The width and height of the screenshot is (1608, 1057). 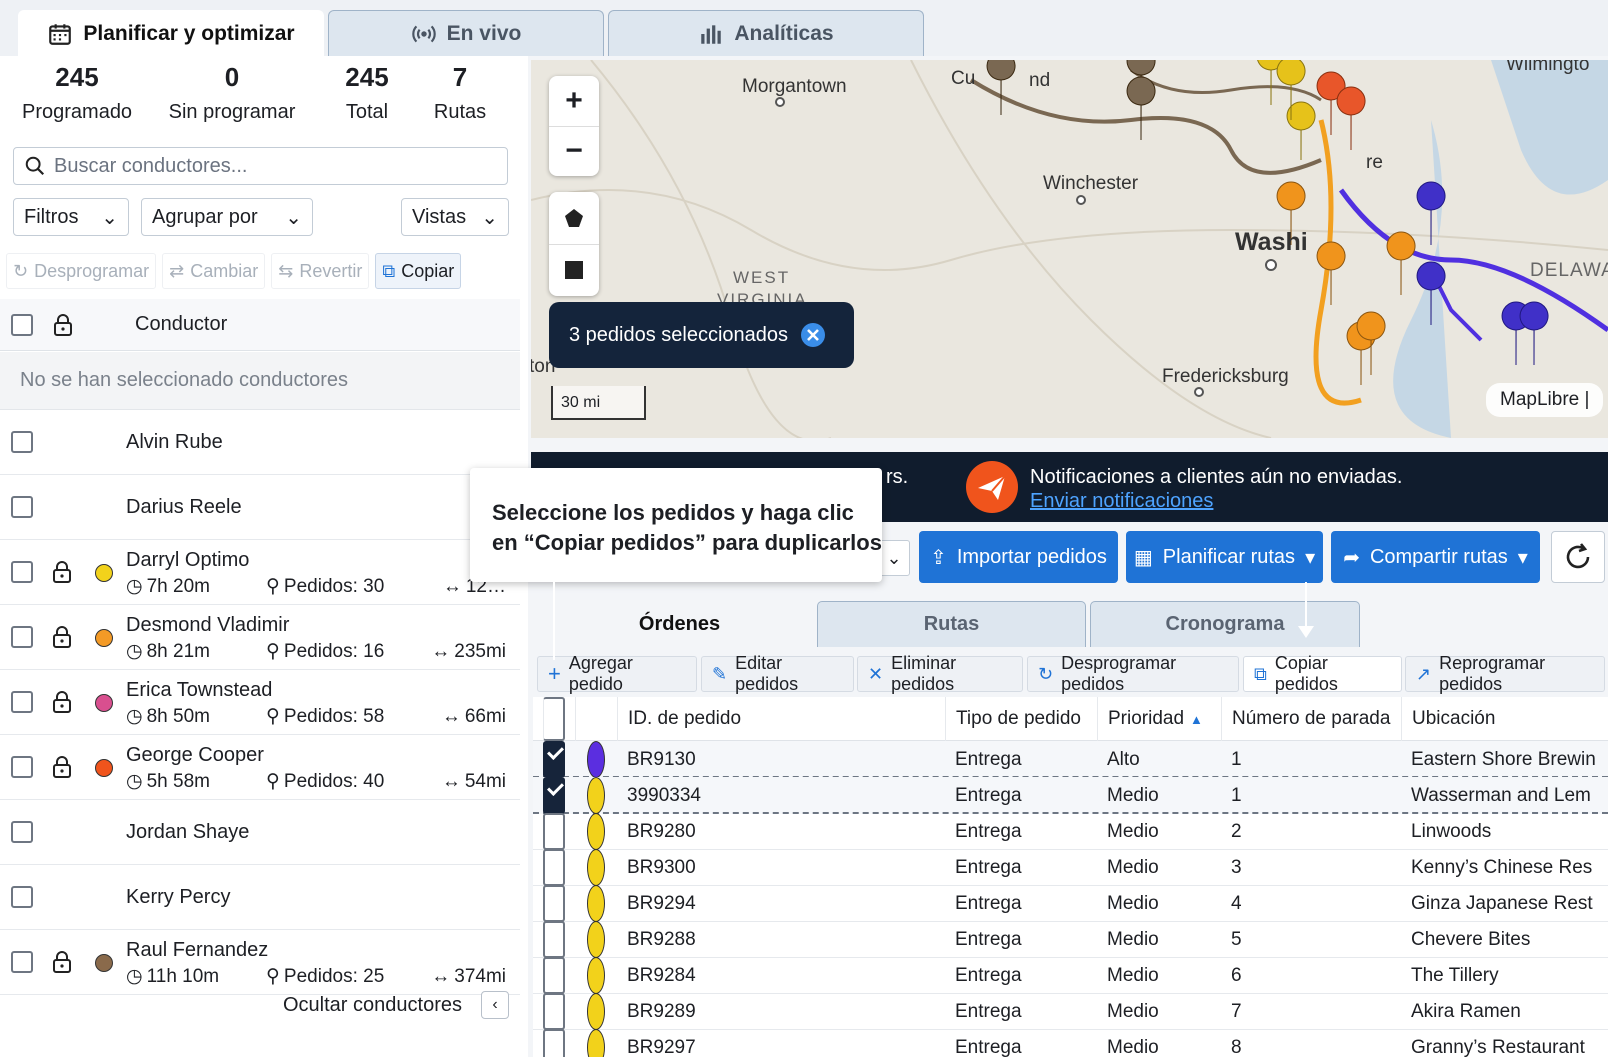 I want to click on driver-name: Desmond Vladimir, so click(x=208, y=625).